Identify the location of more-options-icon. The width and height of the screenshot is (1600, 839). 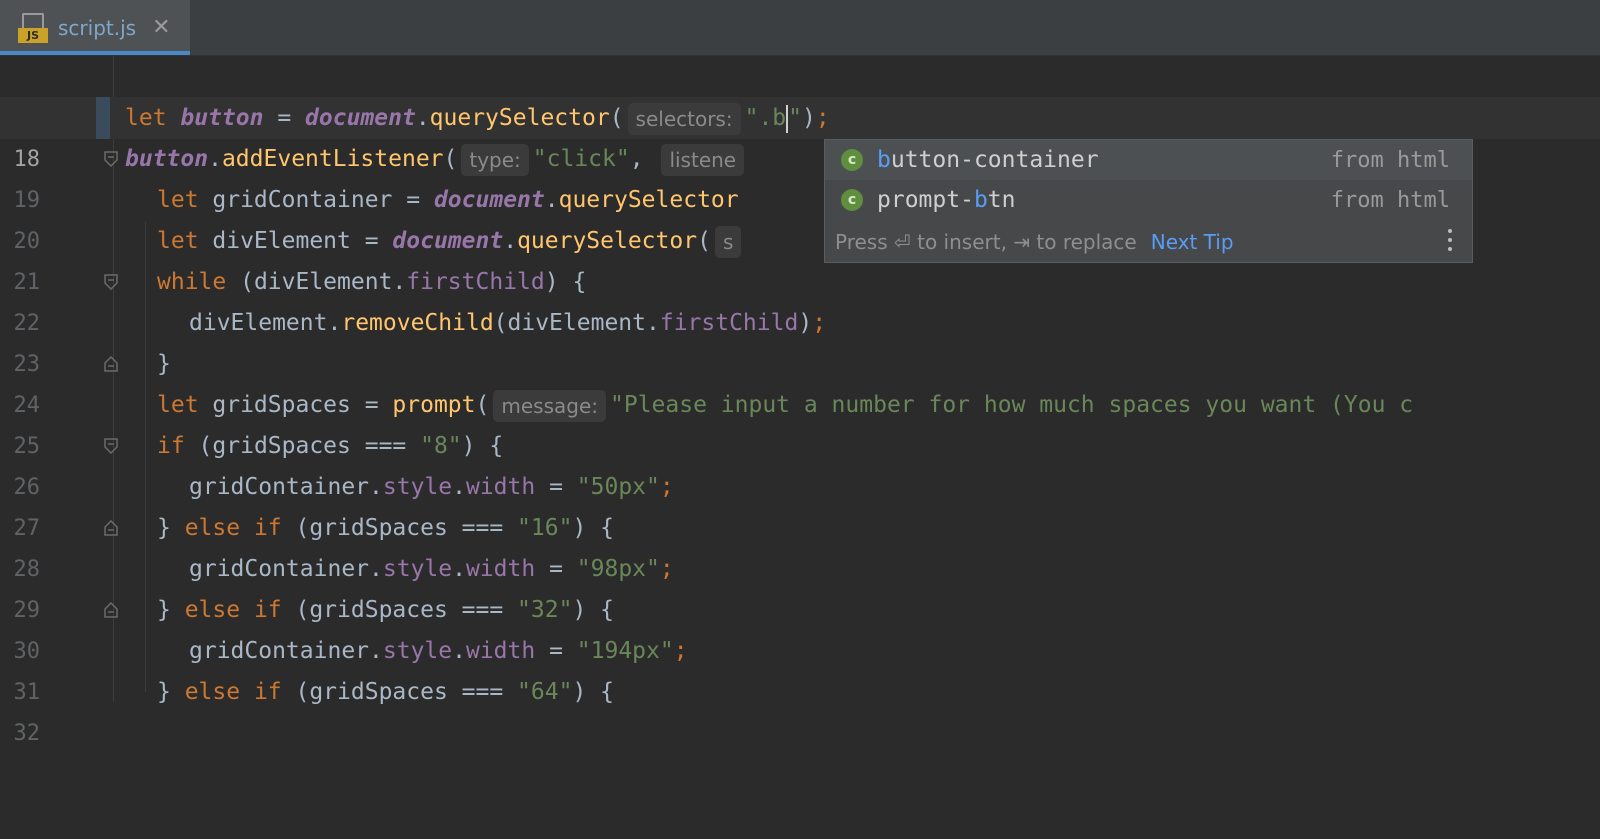
(1450, 242).